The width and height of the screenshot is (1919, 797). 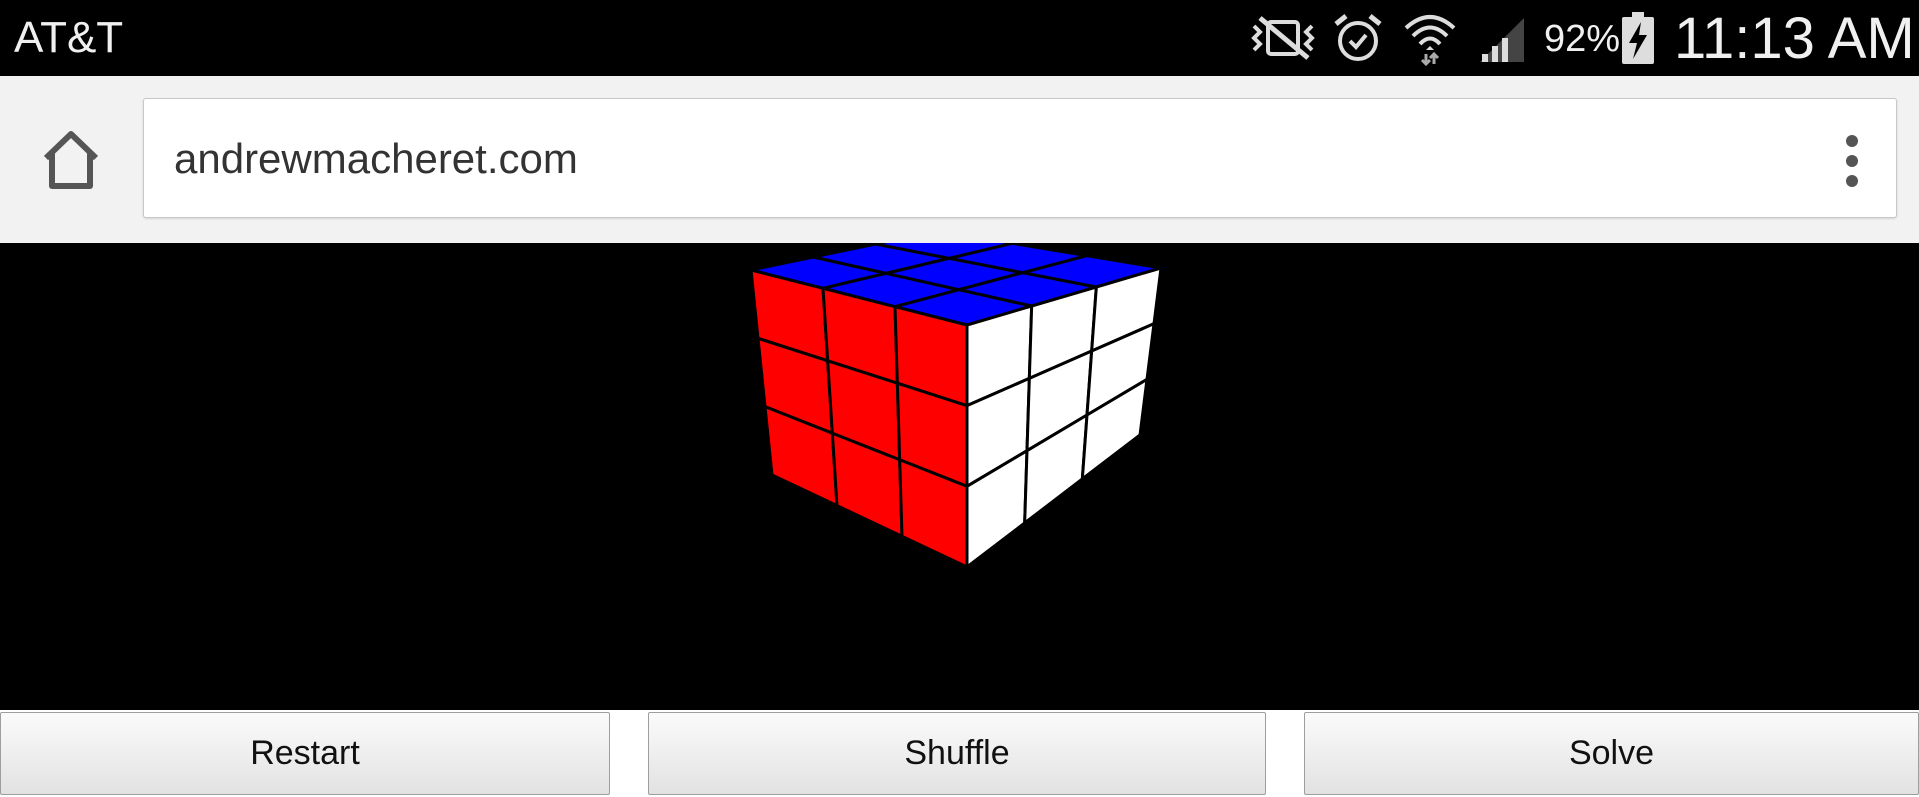 I want to click on signal-icon, so click(x=1502, y=40).